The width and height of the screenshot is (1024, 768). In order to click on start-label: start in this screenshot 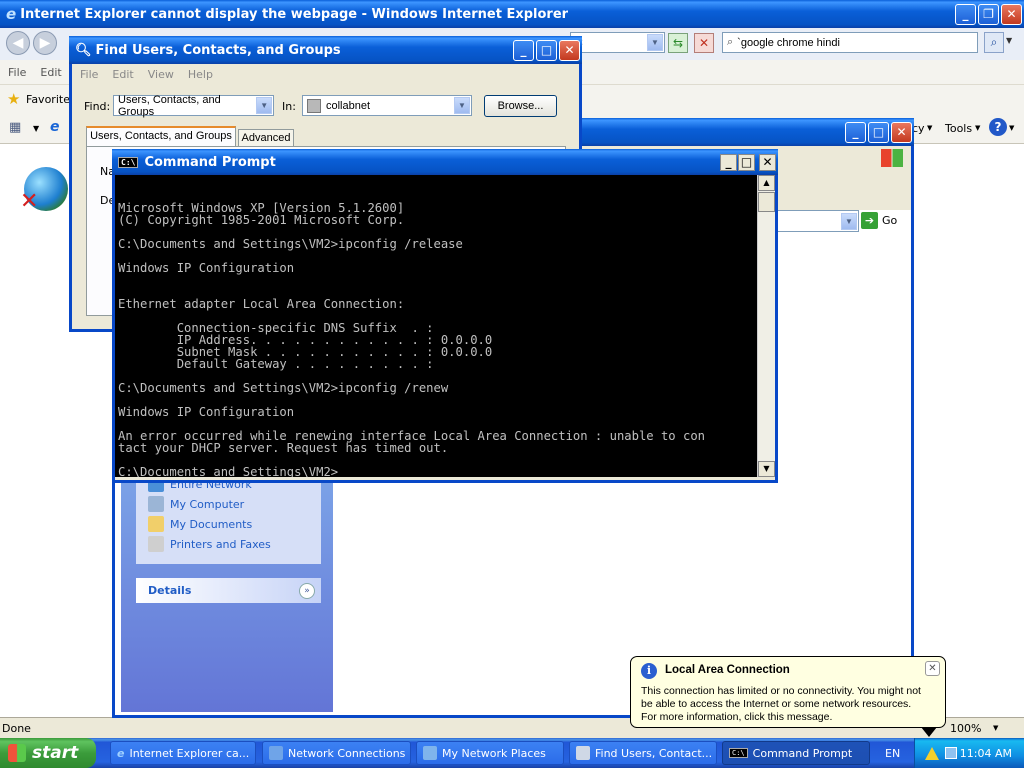, I will do `click(55, 753)`.